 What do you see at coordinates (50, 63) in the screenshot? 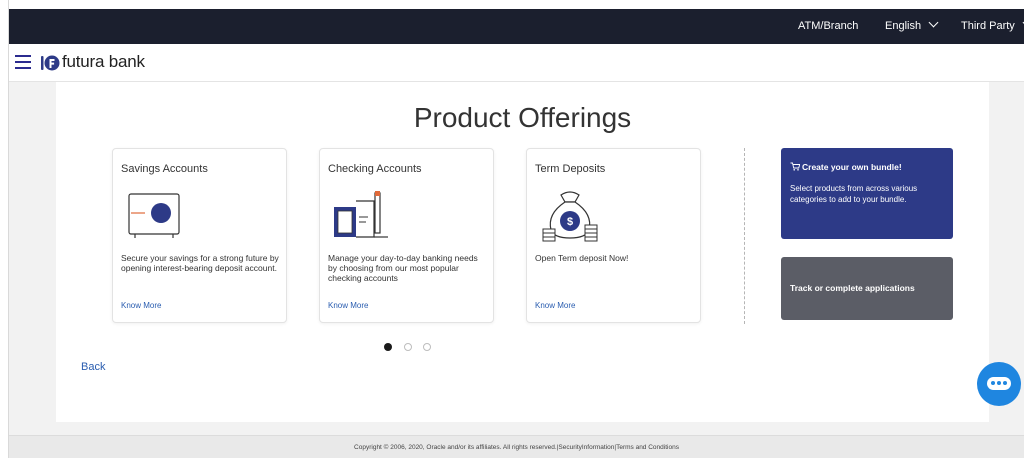
I see `futura-logo-icon` at bounding box center [50, 63].